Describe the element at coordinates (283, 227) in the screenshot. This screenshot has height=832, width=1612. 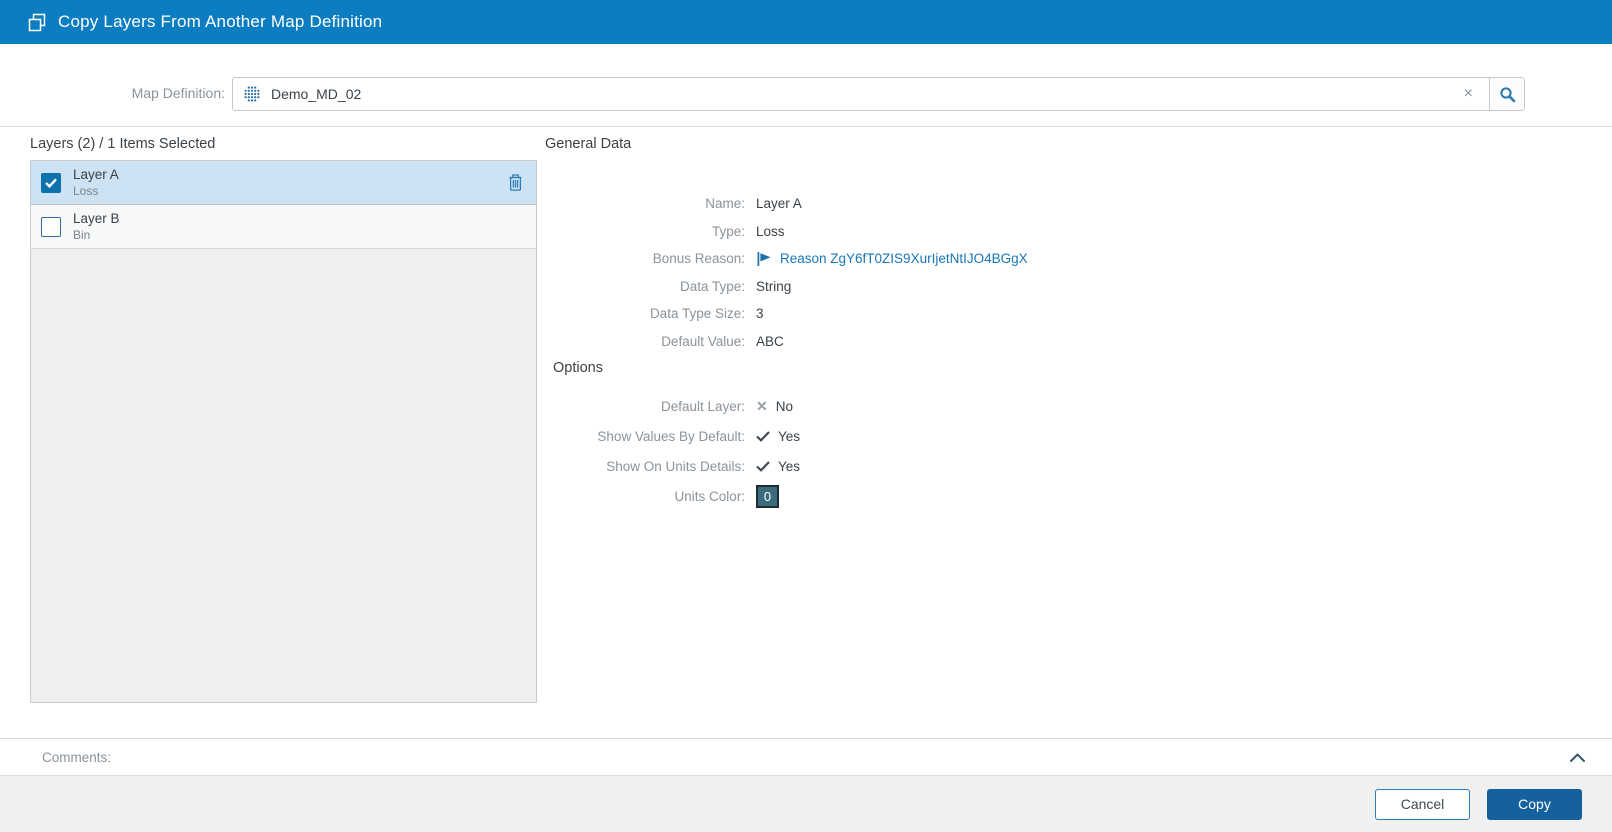
I see `layer-row-layer-b: Layer B Bin` at that location.